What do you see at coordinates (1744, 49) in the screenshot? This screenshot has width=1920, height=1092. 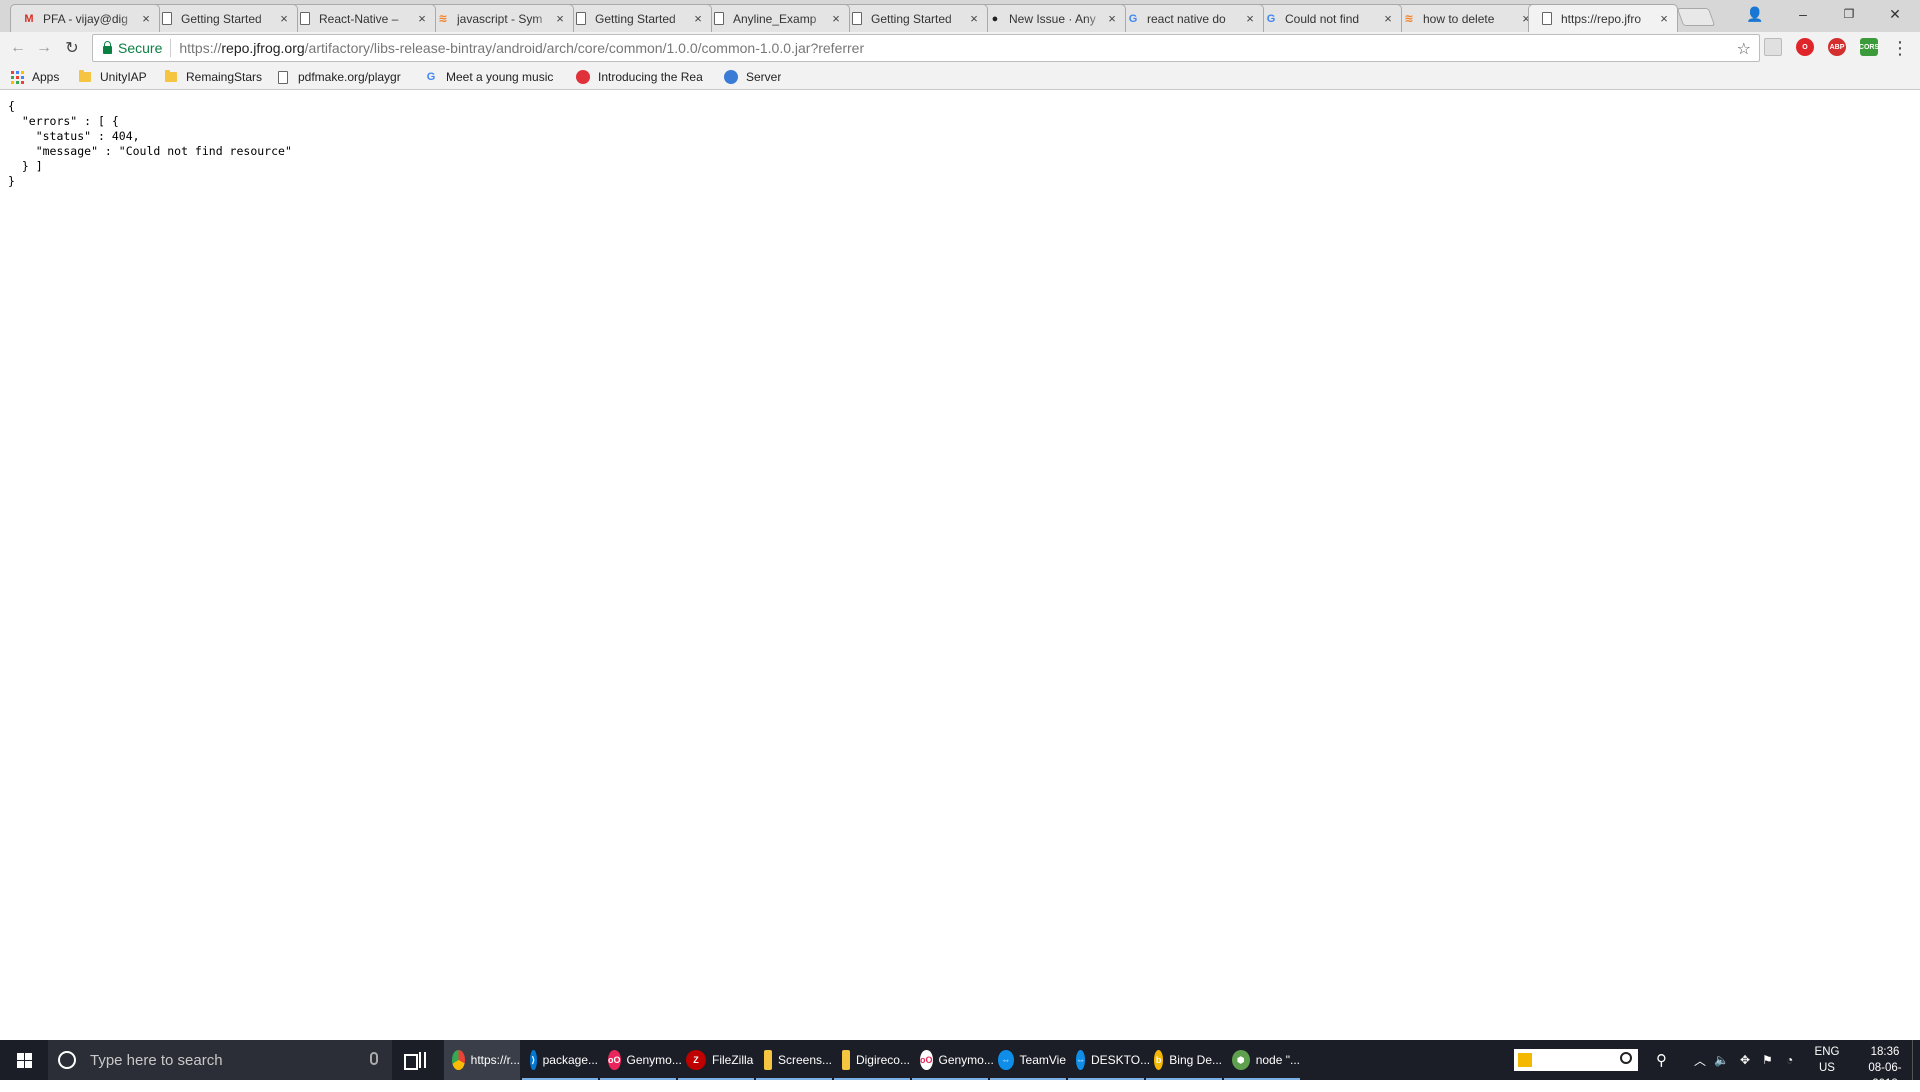 I see `bookmark-star-icon: ☆` at bounding box center [1744, 49].